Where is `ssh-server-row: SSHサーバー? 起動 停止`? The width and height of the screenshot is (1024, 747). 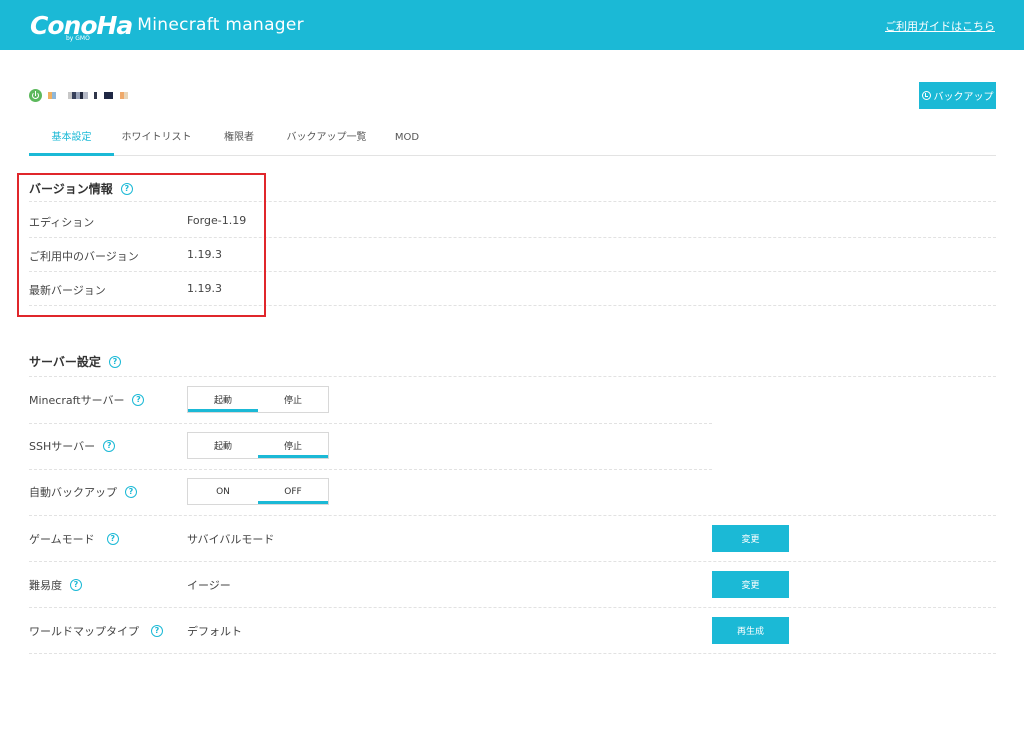
ssh-server-row: SSHサーバー? 起動 停止 is located at coordinates (370, 447).